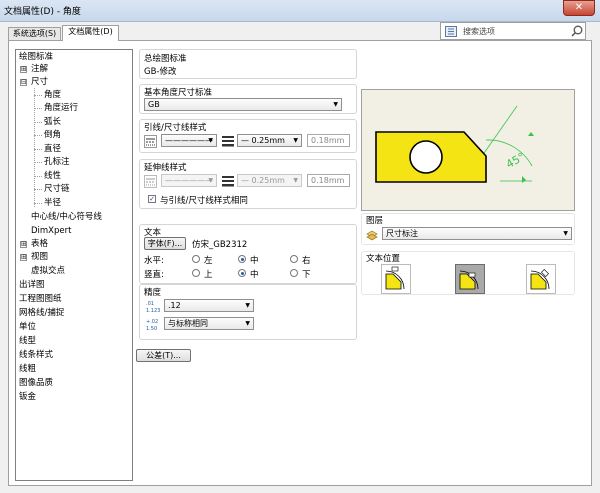  What do you see at coordinates (153, 307) in the screenshot?
I see `primary-precision-icon: .01 1.123` at bounding box center [153, 307].